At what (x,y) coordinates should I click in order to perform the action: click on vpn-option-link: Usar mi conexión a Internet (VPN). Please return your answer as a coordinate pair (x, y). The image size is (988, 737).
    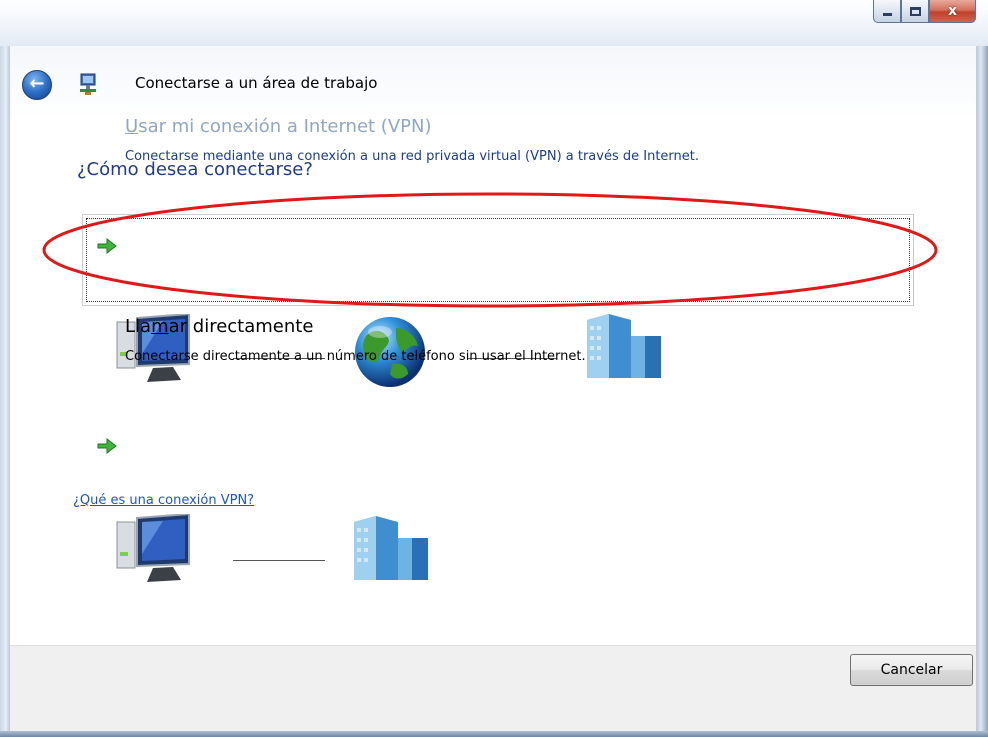
    Looking at the image, I should click on (278, 126).